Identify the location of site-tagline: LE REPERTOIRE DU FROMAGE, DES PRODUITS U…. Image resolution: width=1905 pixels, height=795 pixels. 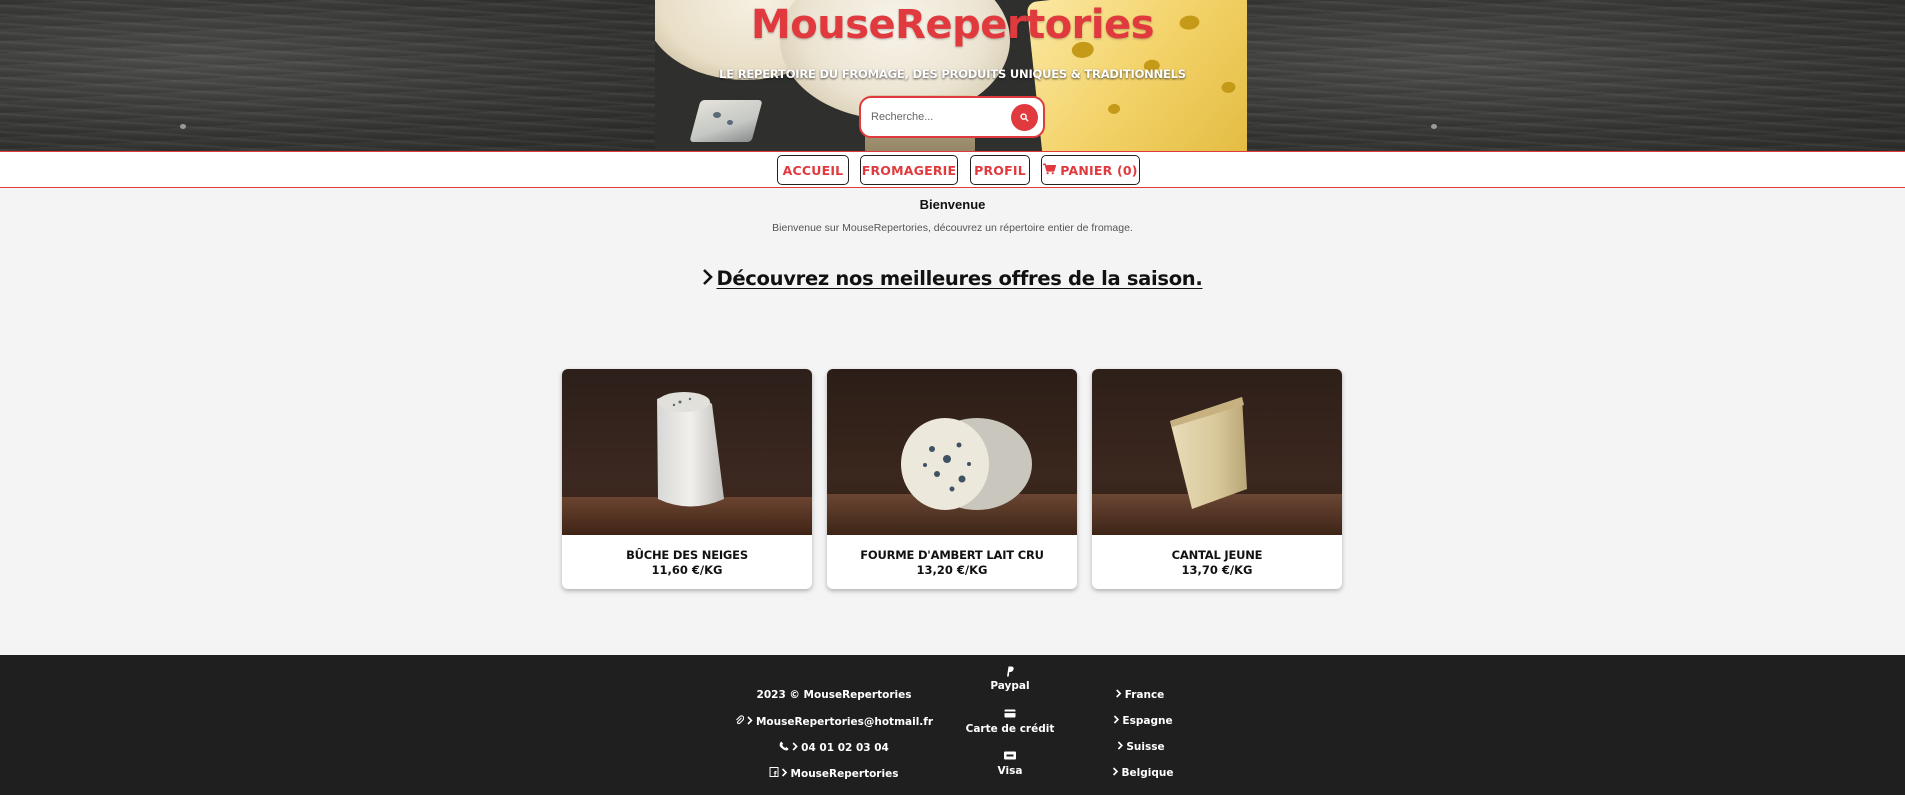
(952, 74).